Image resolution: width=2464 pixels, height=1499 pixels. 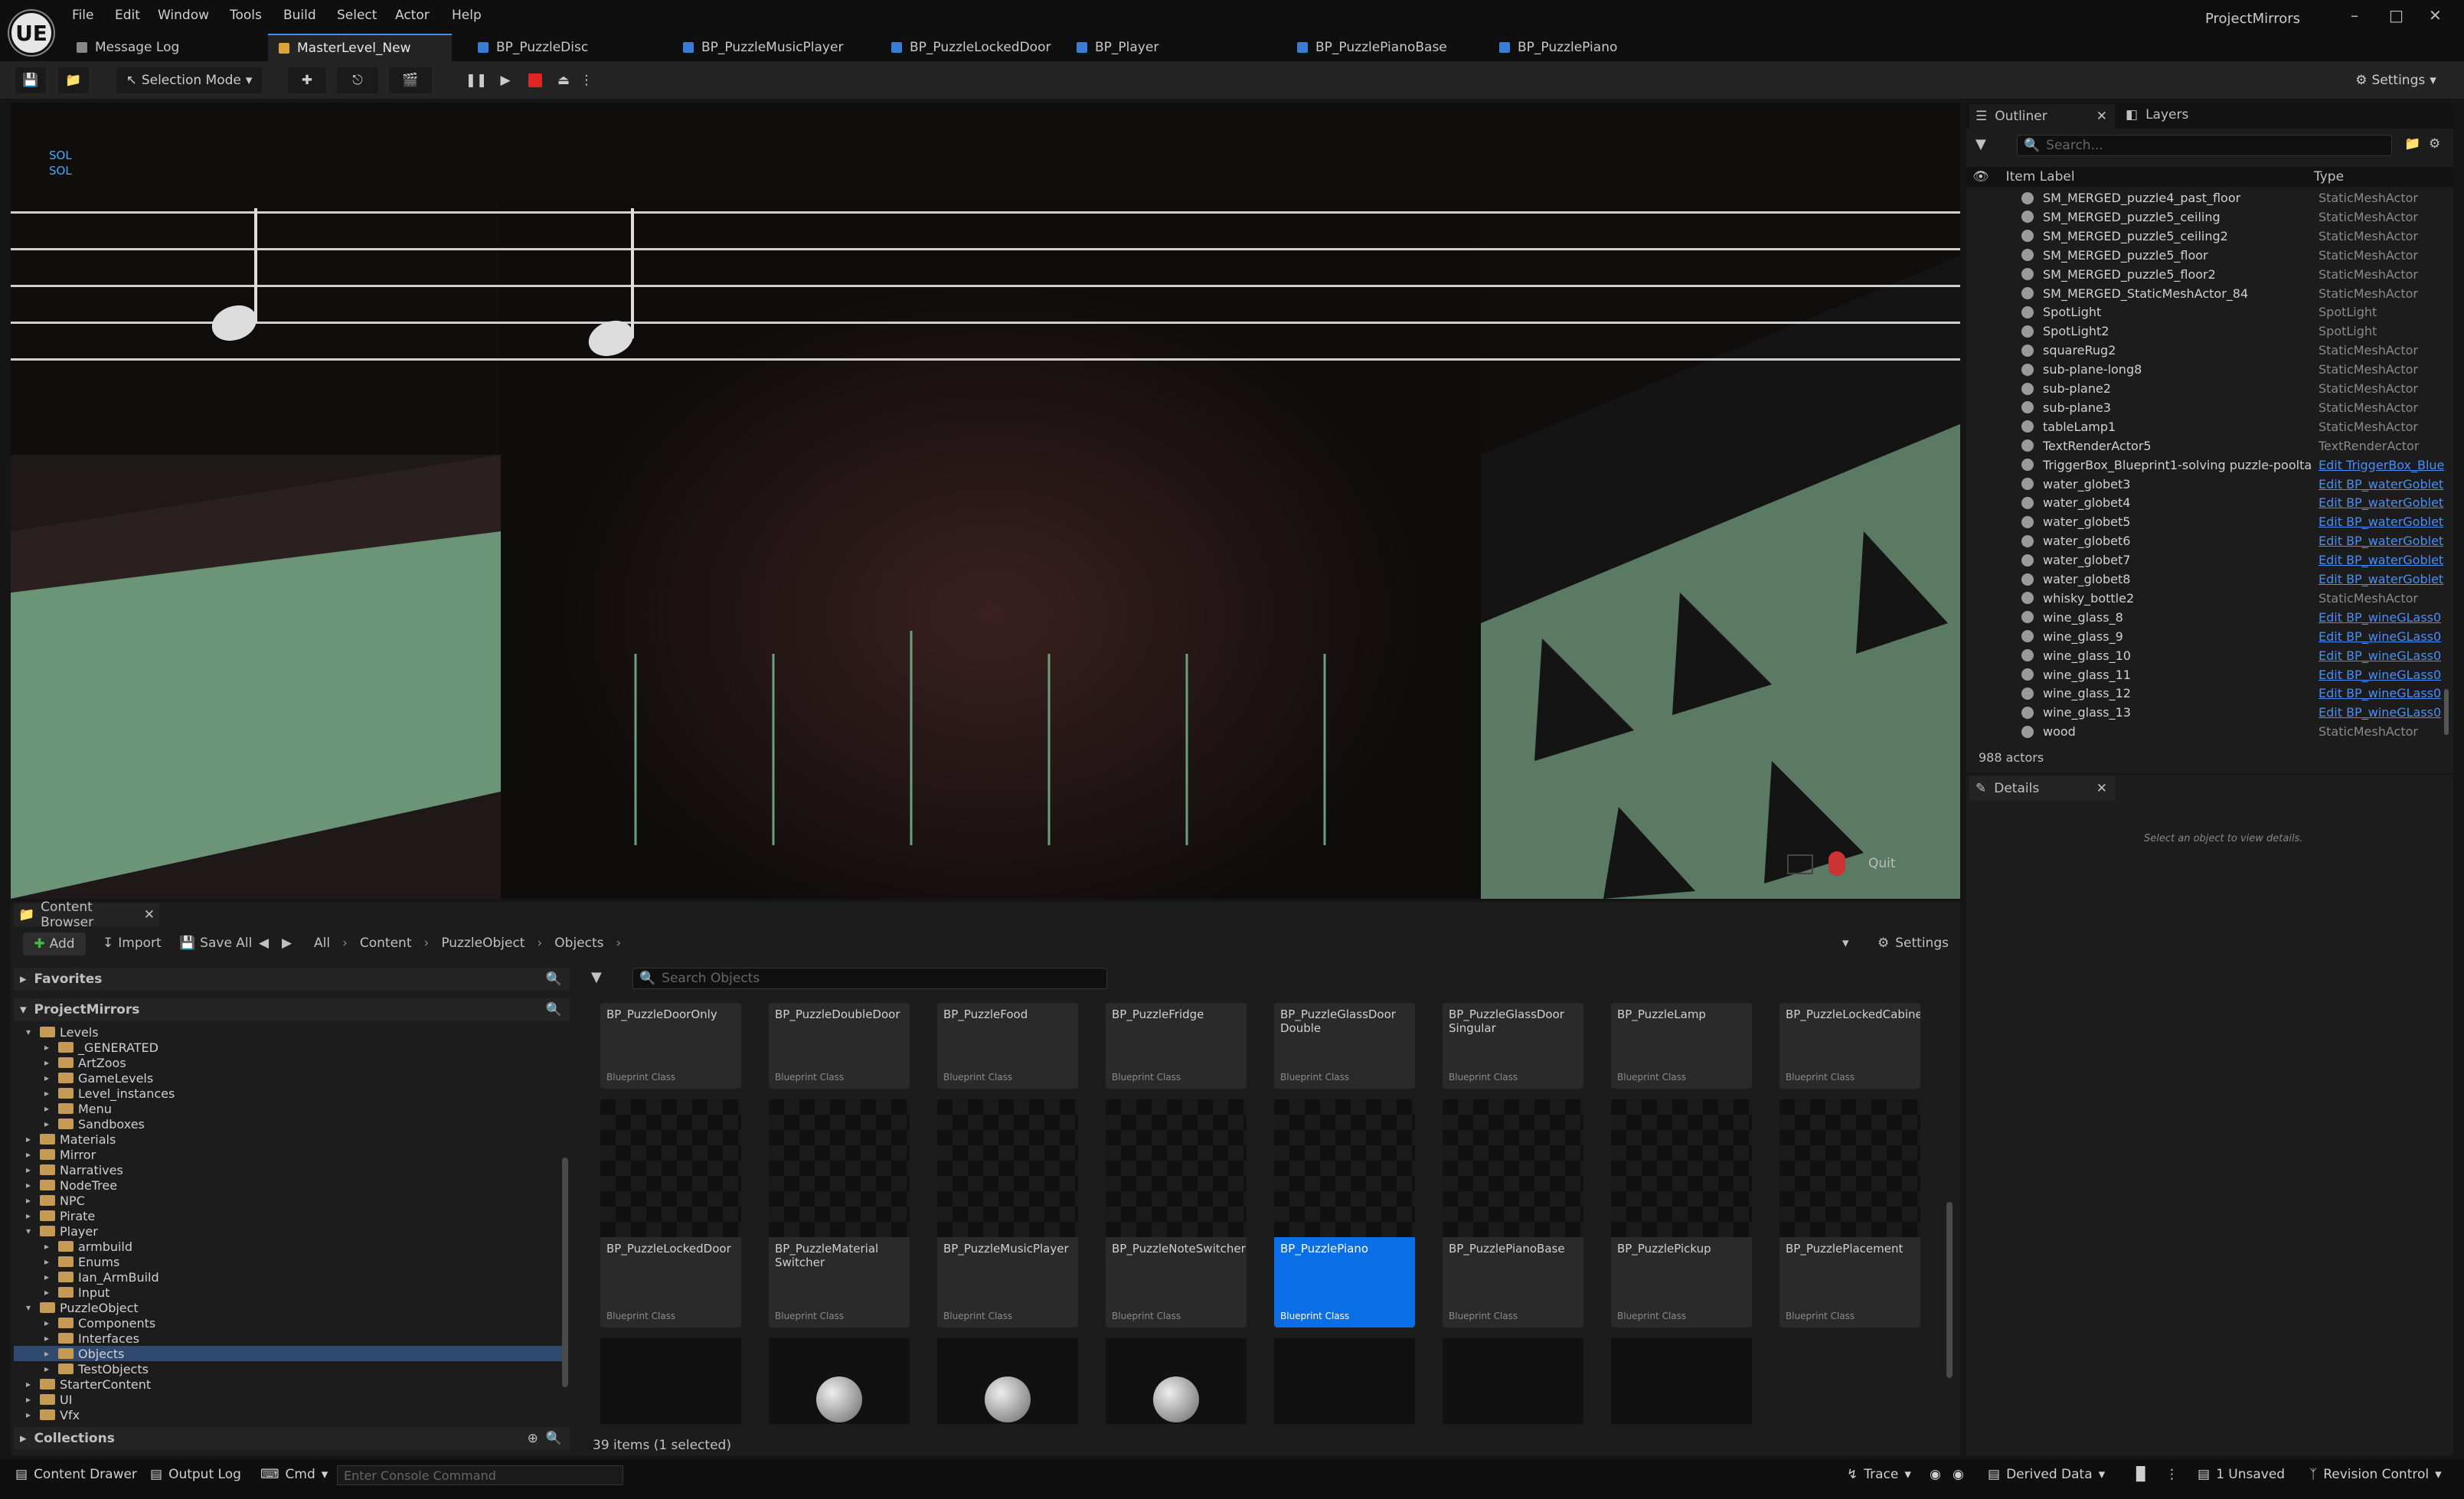 What do you see at coordinates (264, 943) in the screenshot?
I see `back-icon: ◀` at bounding box center [264, 943].